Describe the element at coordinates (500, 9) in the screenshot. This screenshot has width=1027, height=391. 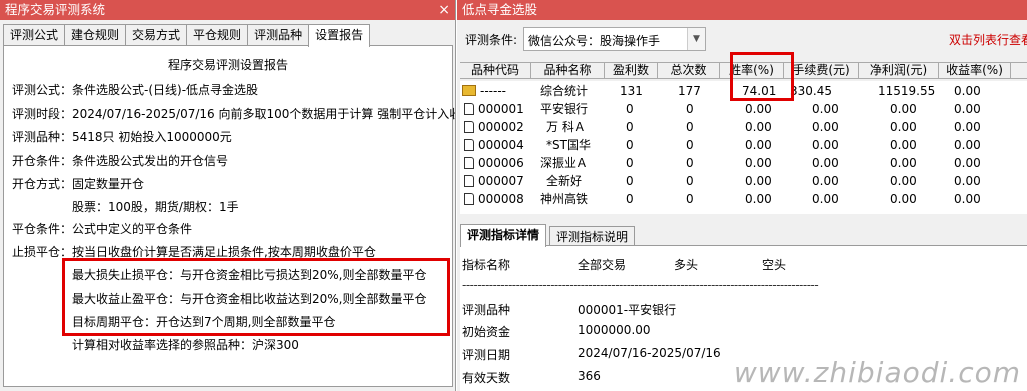
I see `right-window-title: 低点寻金选股` at that location.